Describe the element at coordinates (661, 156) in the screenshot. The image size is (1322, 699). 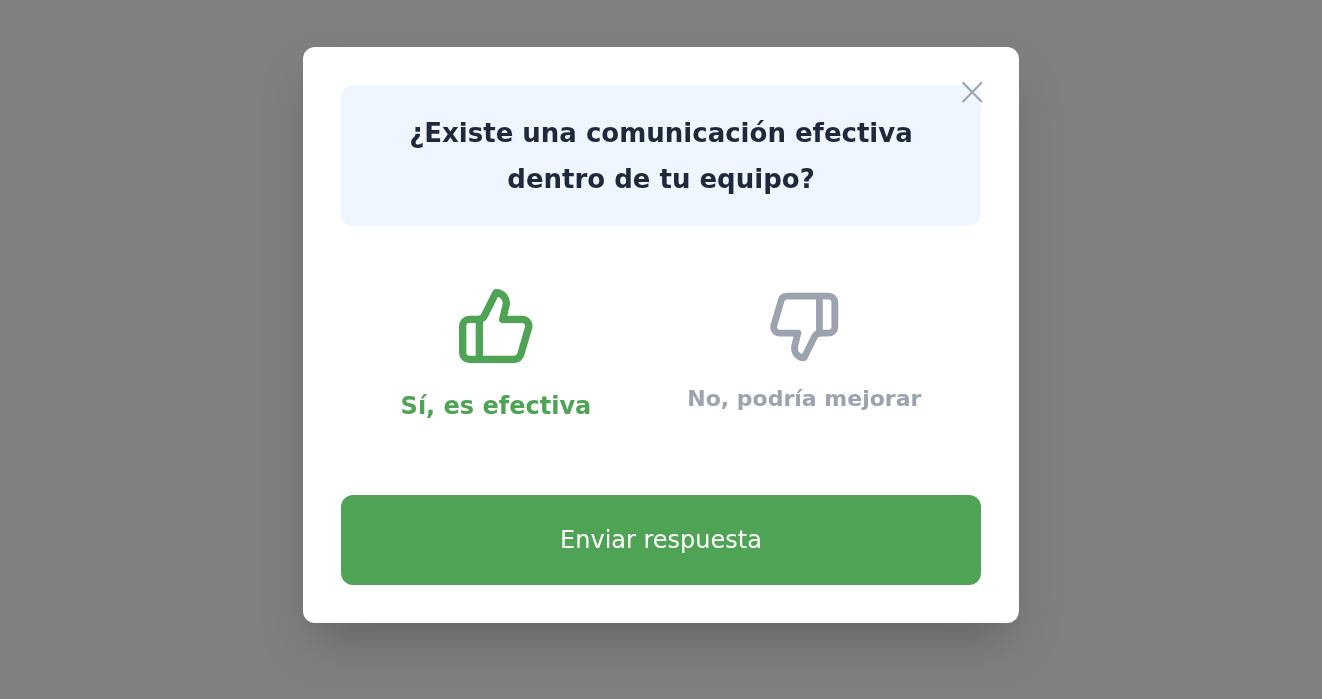
I see `question-text: ¿Existe una comunicación efectiva dentro de tu equipo?` at that location.